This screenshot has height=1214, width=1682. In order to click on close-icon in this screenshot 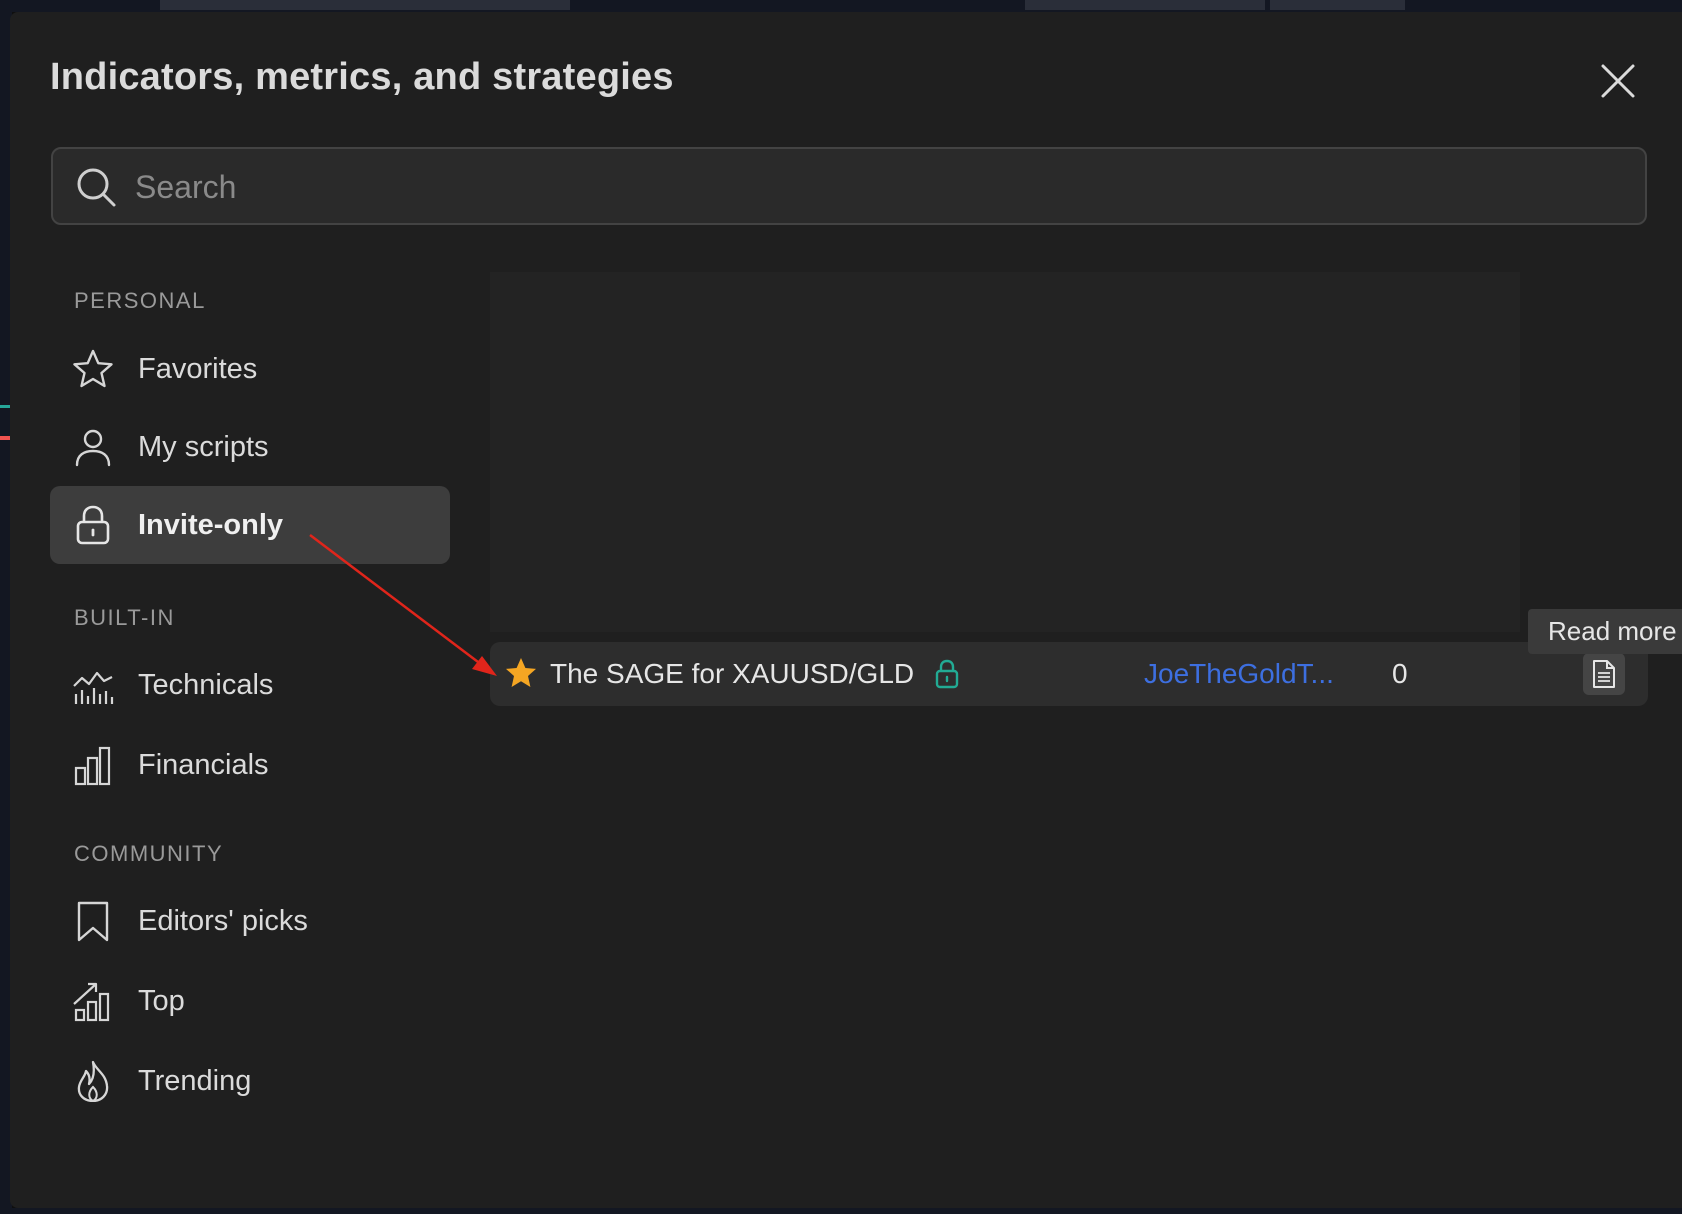, I will do `click(1618, 81)`.